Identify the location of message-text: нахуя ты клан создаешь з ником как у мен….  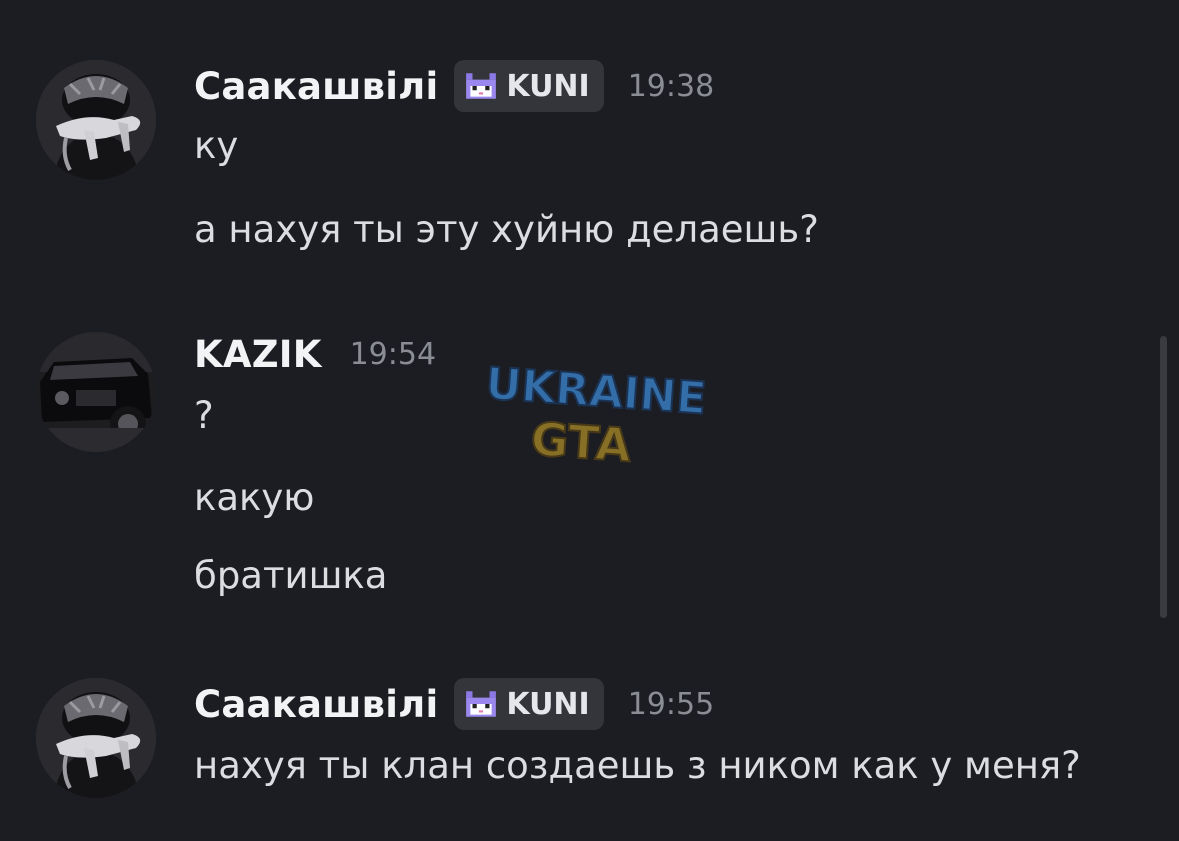
(637, 766).